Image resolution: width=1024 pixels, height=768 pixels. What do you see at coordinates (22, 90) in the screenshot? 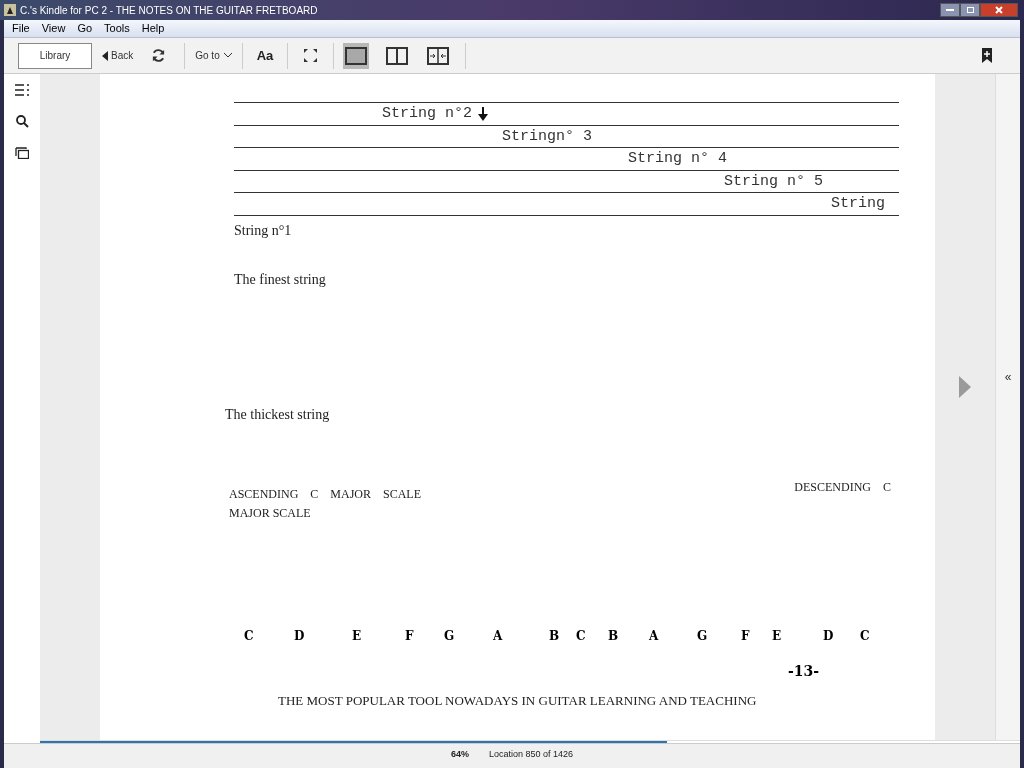
I see `table-of-contents-icon` at bounding box center [22, 90].